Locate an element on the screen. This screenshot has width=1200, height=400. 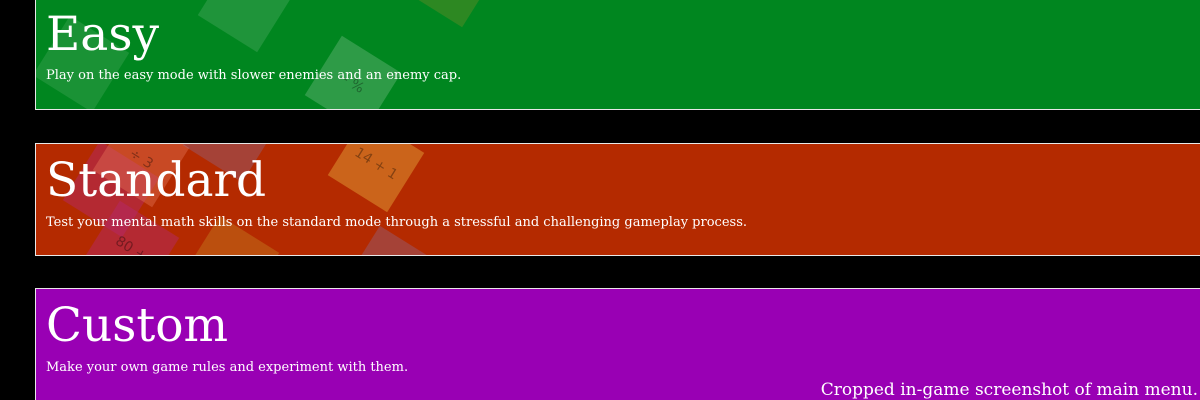
math-tile-decoration: 14 + 1 is located at coordinates (376, 178).